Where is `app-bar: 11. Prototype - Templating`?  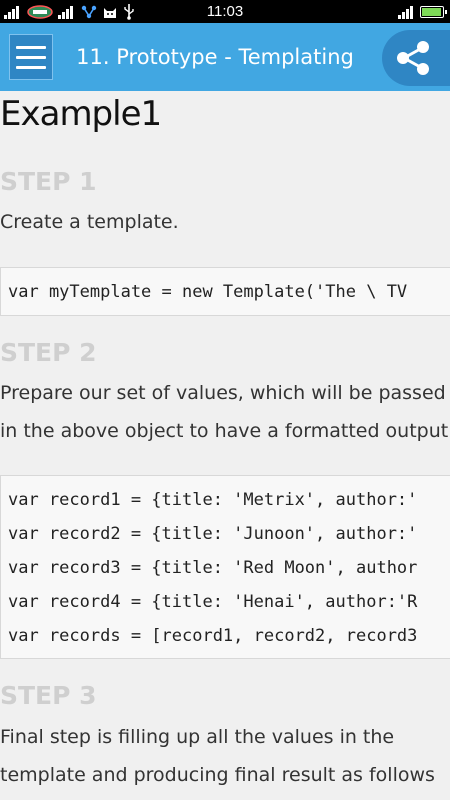
app-bar: 11. Prototype - Templating is located at coordinates (225, 57).